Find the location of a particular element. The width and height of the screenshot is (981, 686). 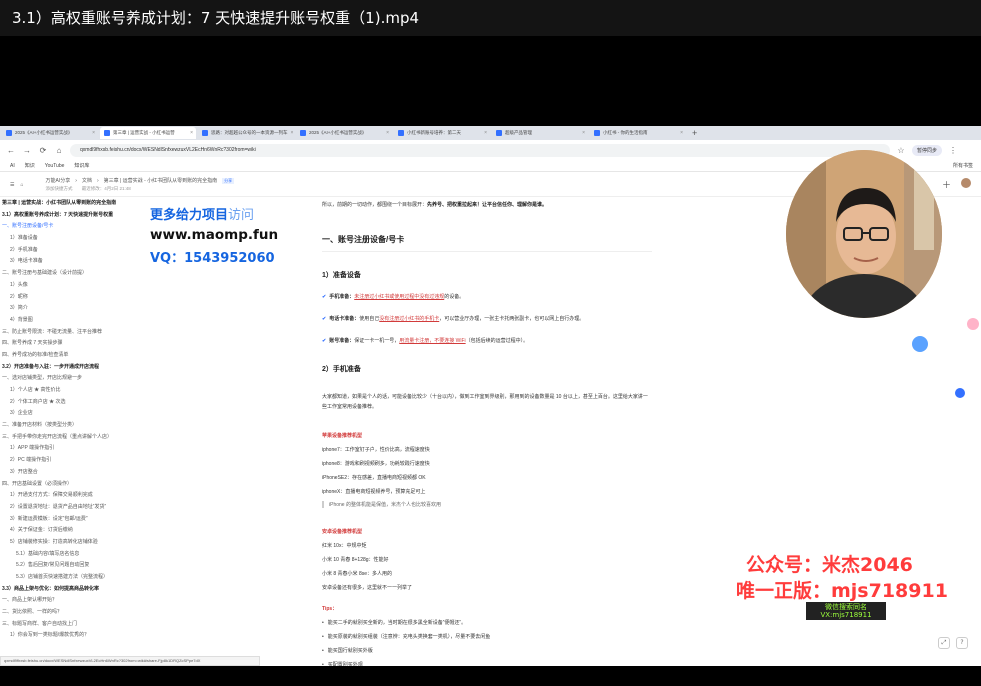

browser-tab: 小红书新账号培养：第二天 × is located at coordinates (442, 133).